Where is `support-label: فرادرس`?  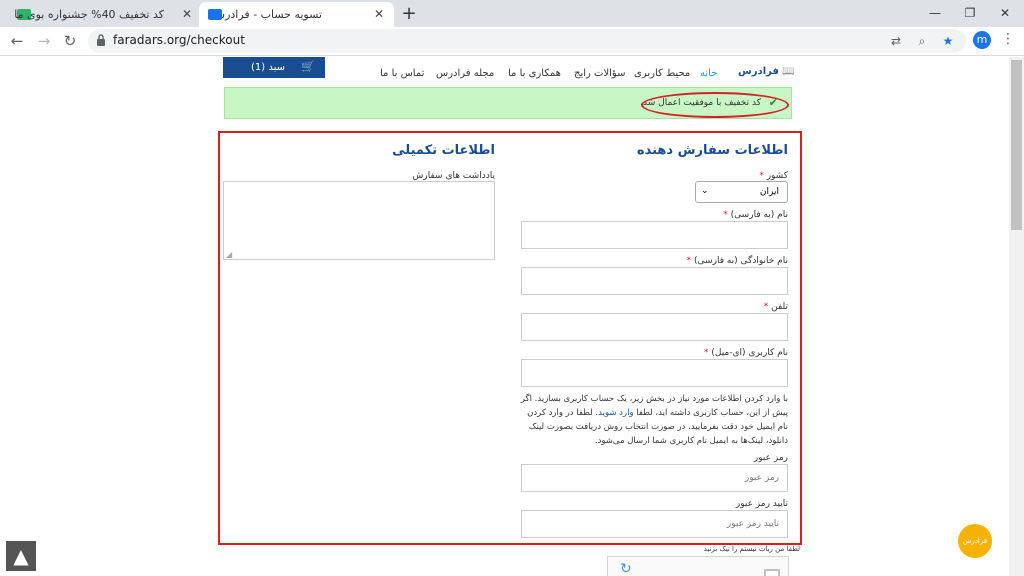 support-label: فرادرس is located at coordinates (975, 541).